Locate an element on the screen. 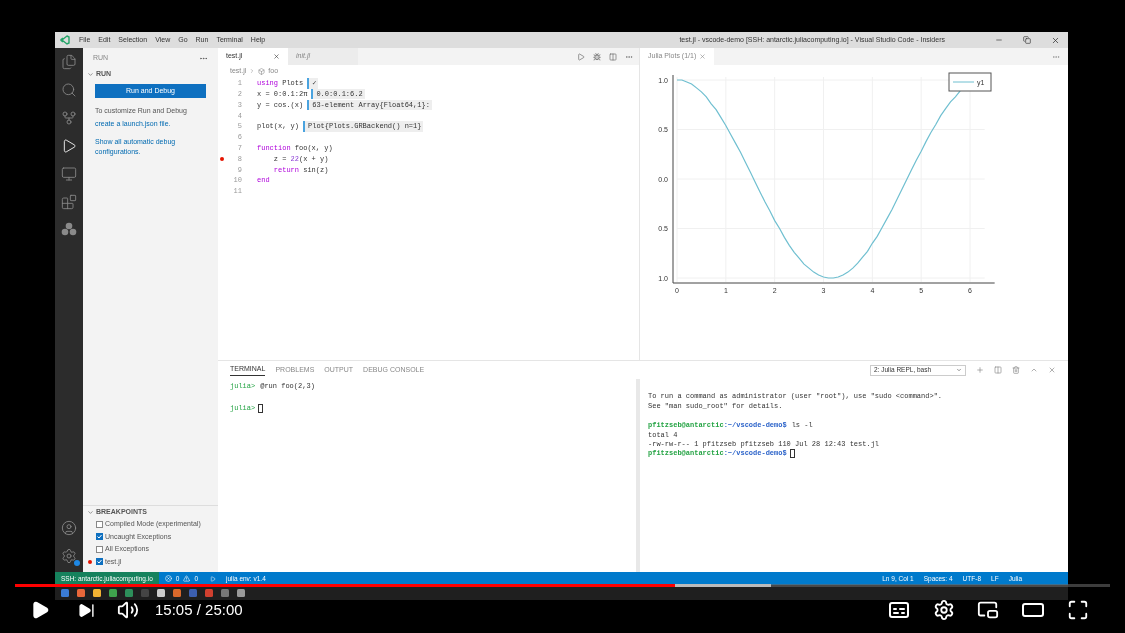 This screenshot has width=1125, height=633. account-icon is located at coordinates (69, 528).